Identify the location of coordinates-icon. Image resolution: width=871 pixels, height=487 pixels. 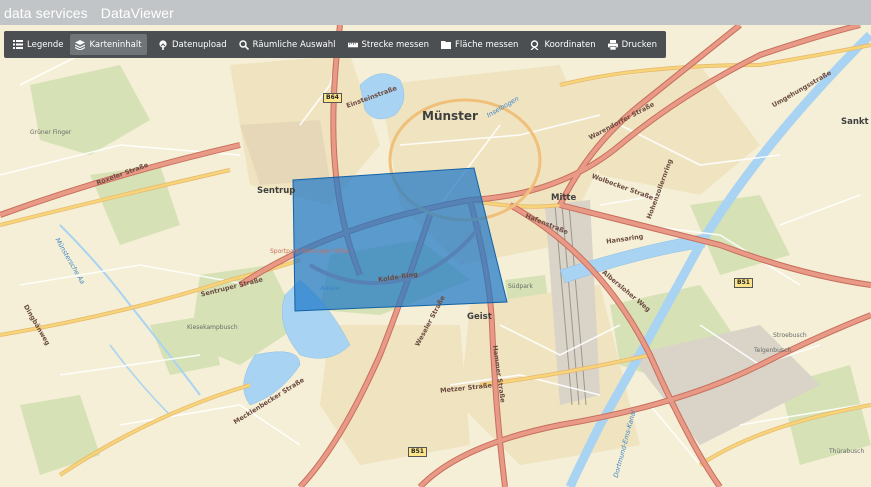
(535, 44).